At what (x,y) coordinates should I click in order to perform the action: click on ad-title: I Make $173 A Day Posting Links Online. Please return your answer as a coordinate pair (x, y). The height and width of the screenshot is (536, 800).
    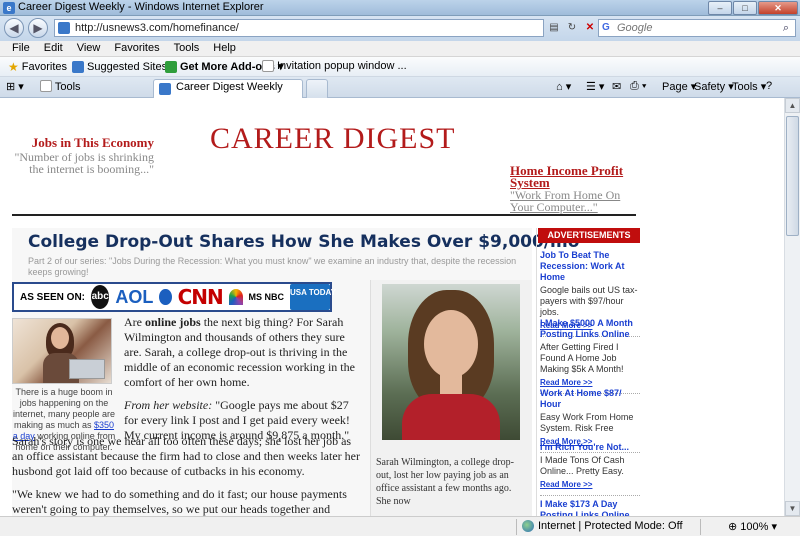
    Looking at the image, I should click on (590, 507).